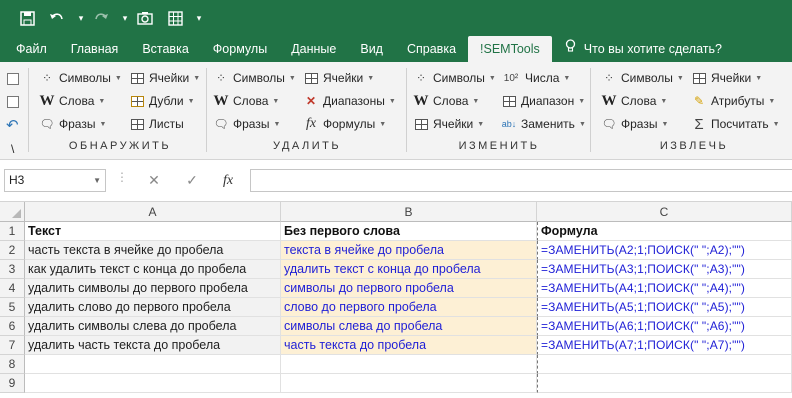 This screenshot has width=792, height=398. I want to click on cell-c5: =ЗАМЕНИТЬ(A5;1;ПОИСК(" ";A5);""), so click(664, 307).